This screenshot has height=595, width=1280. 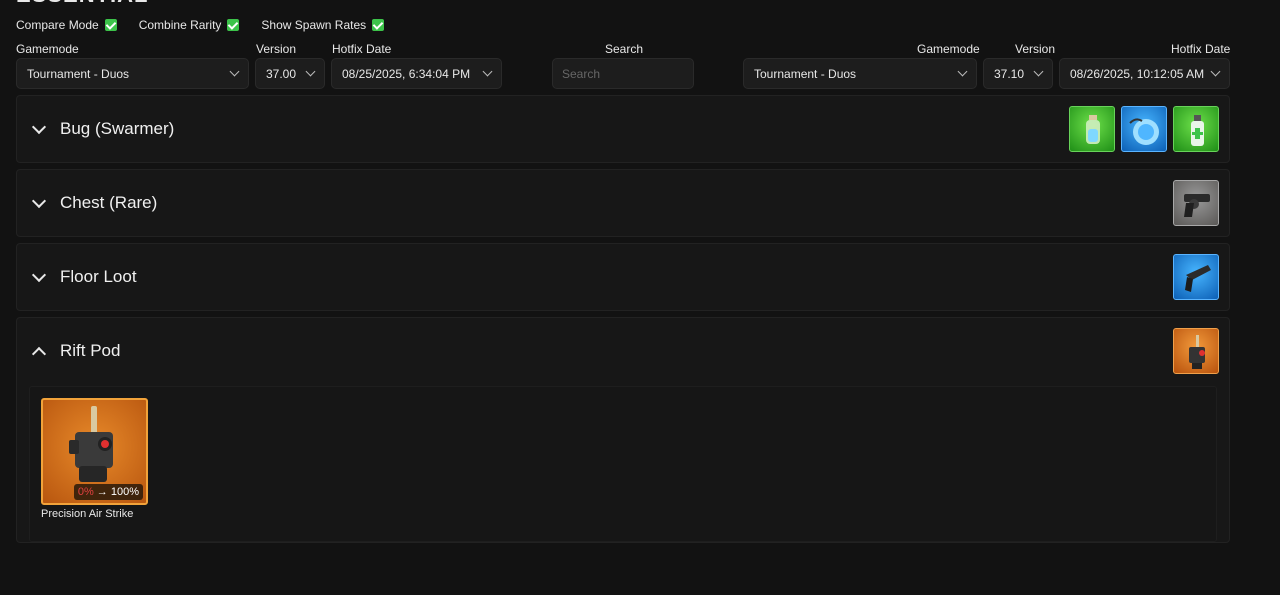 I want to click on right-hotfix-value: 08/26/2025, 10:12:05 AM, so click(x=1137, y=73).